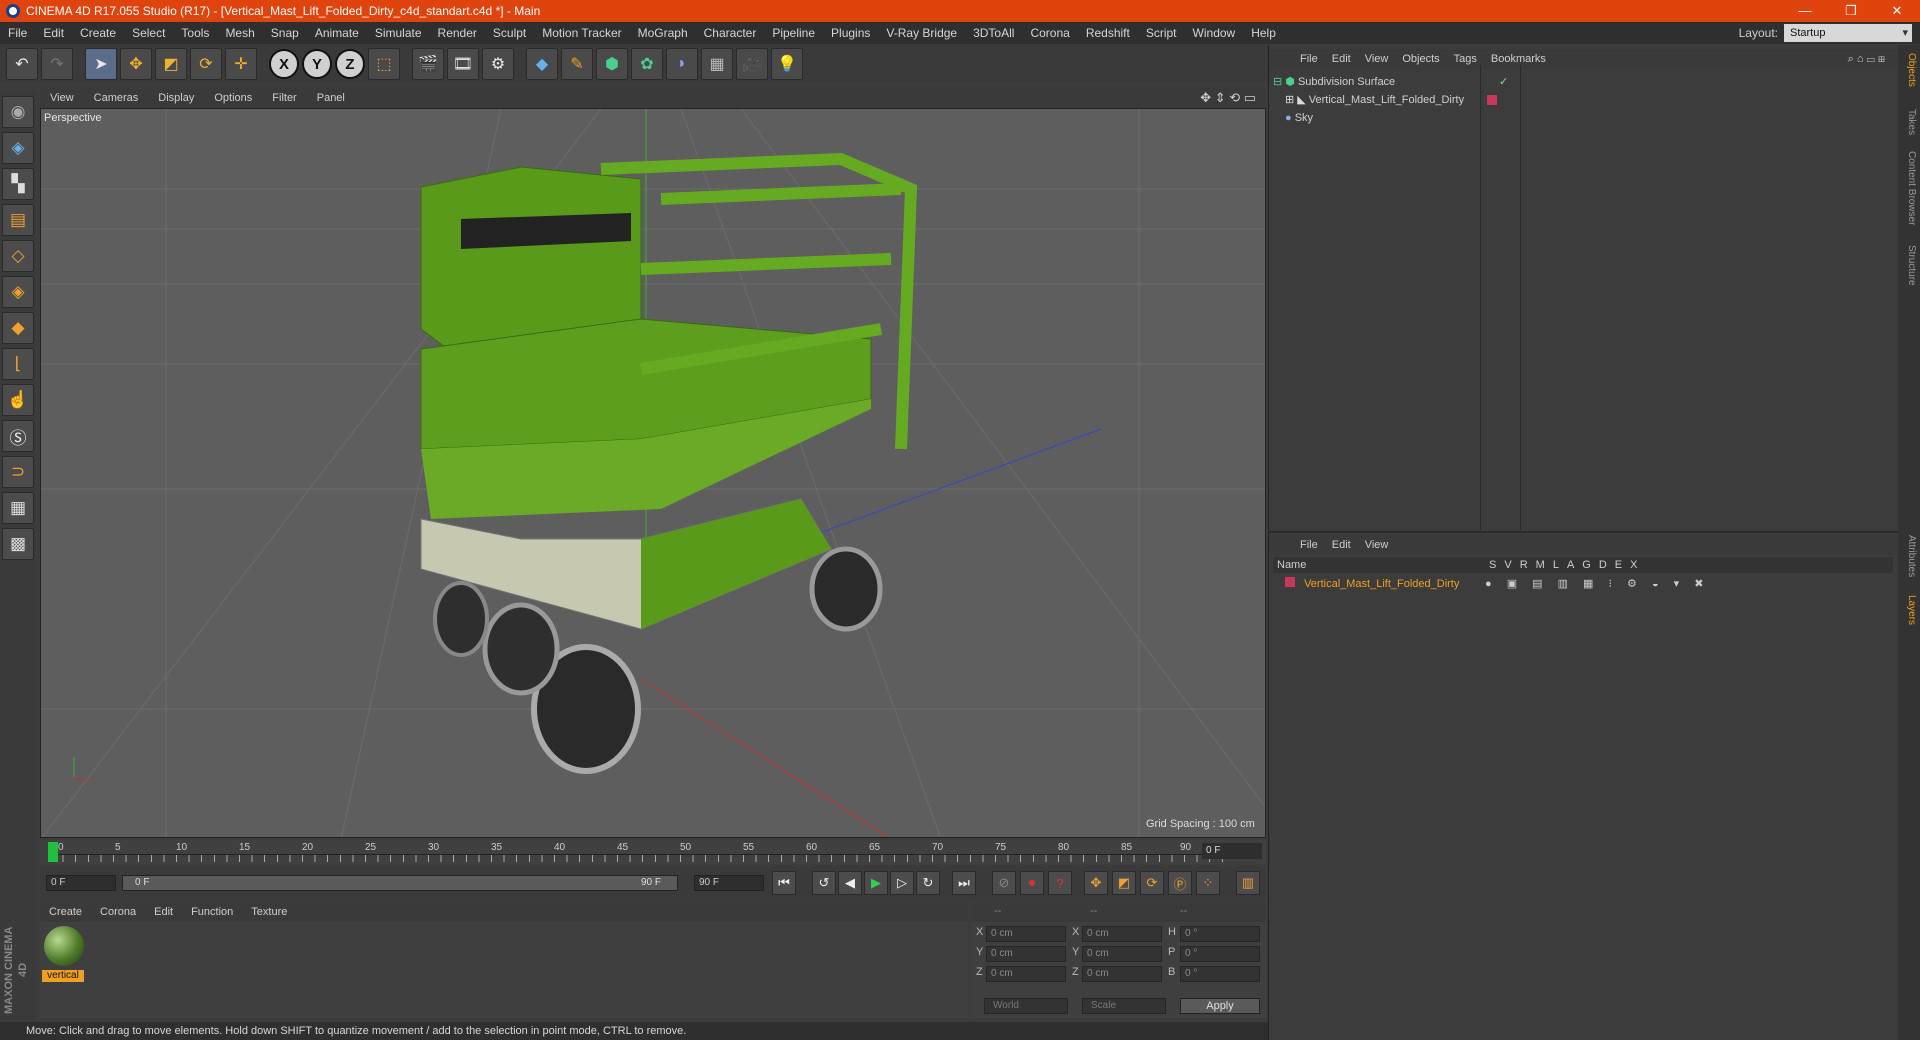 This screenshot has height=1040, width=1920. Describe the element at coordinates (1309, 545) in the screenshot. I see `layers-menu-file: File` at that location.